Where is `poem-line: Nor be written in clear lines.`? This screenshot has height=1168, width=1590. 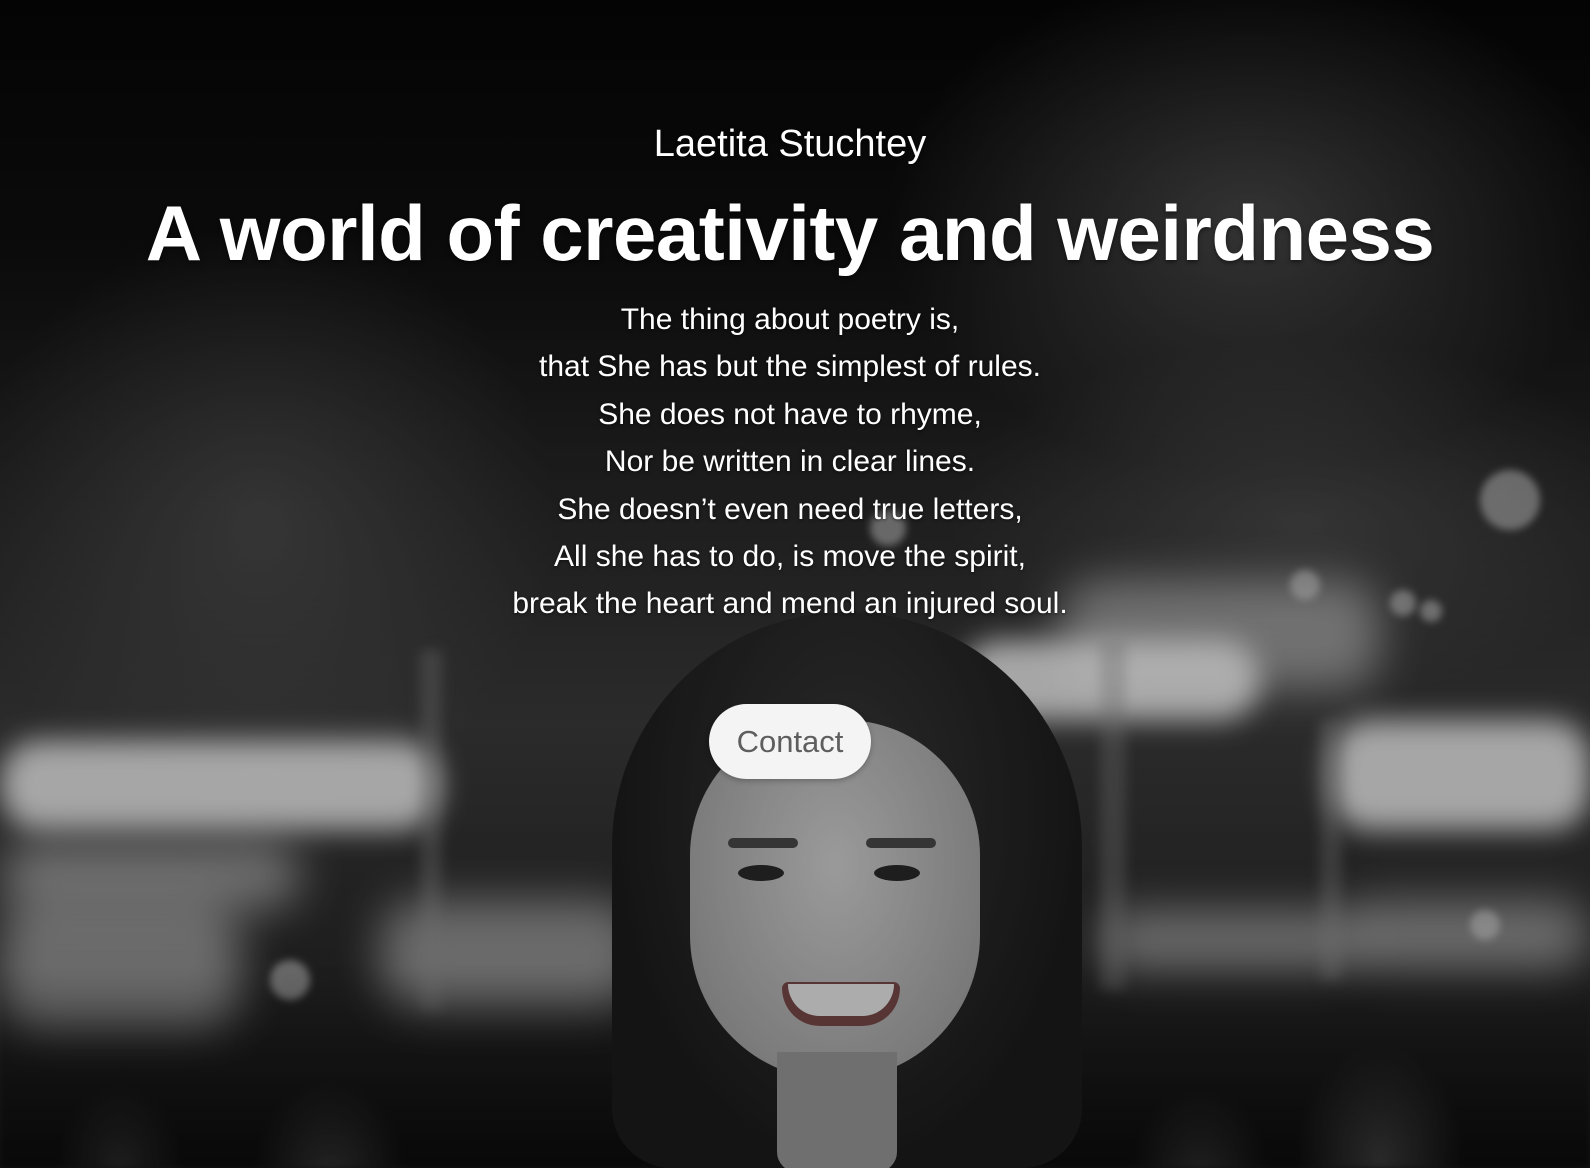
poem-line: Nor be written in clear lines. is located at coordinates (790, 462).